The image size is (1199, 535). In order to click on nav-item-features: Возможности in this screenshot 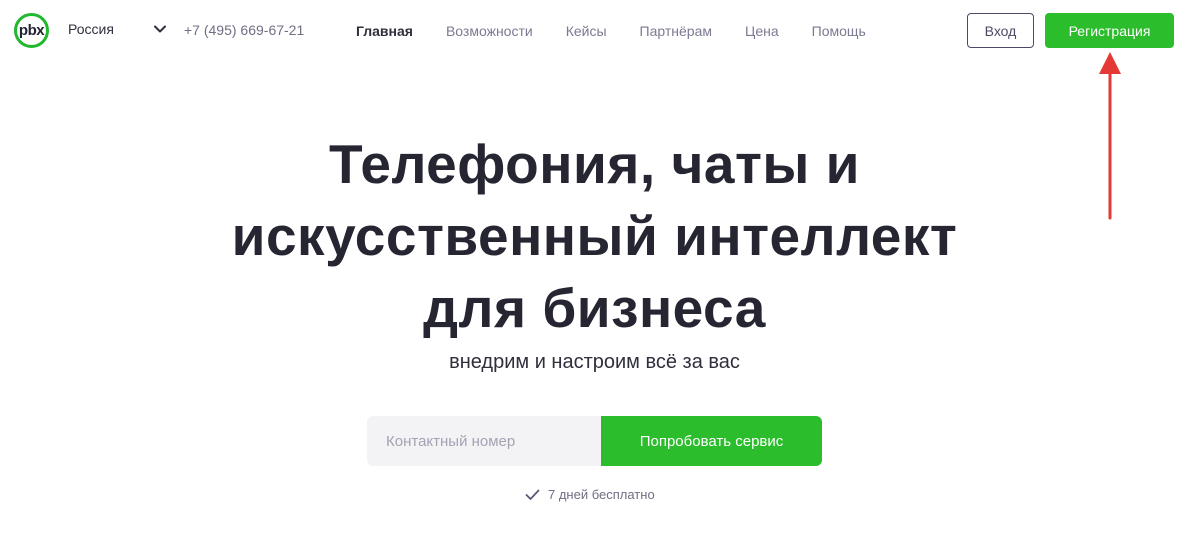, I will do `click(489, 31)`.